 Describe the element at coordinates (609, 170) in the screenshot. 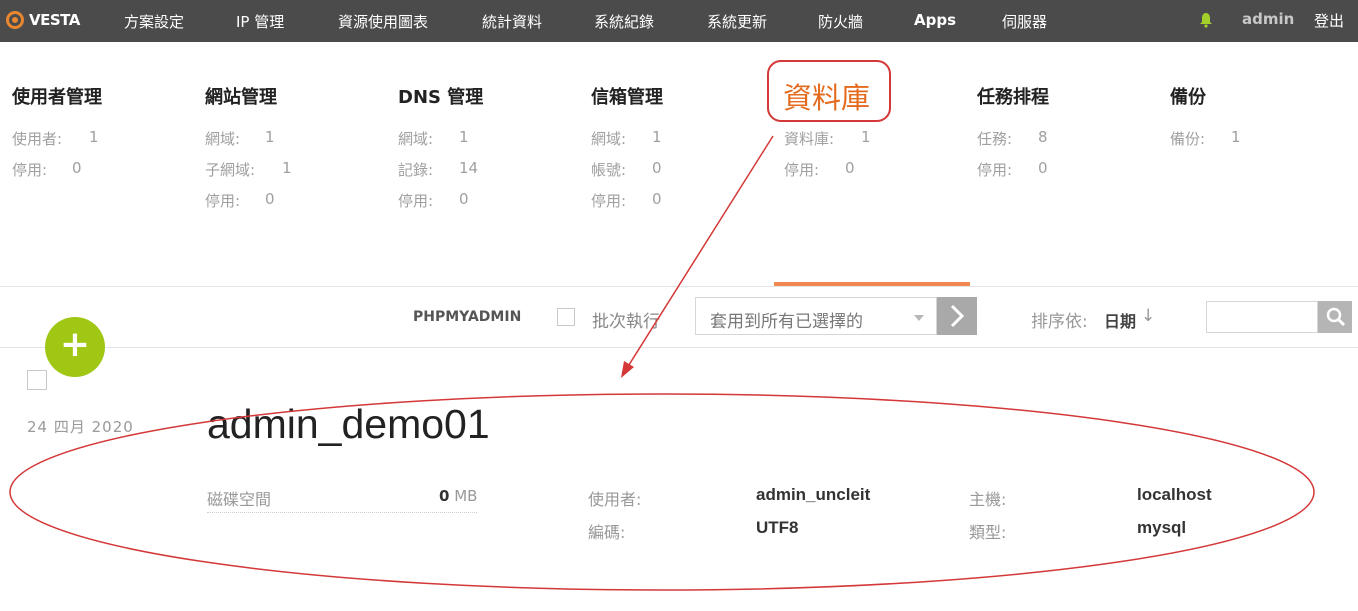

I see `stat-label: 帳號:` at that location.